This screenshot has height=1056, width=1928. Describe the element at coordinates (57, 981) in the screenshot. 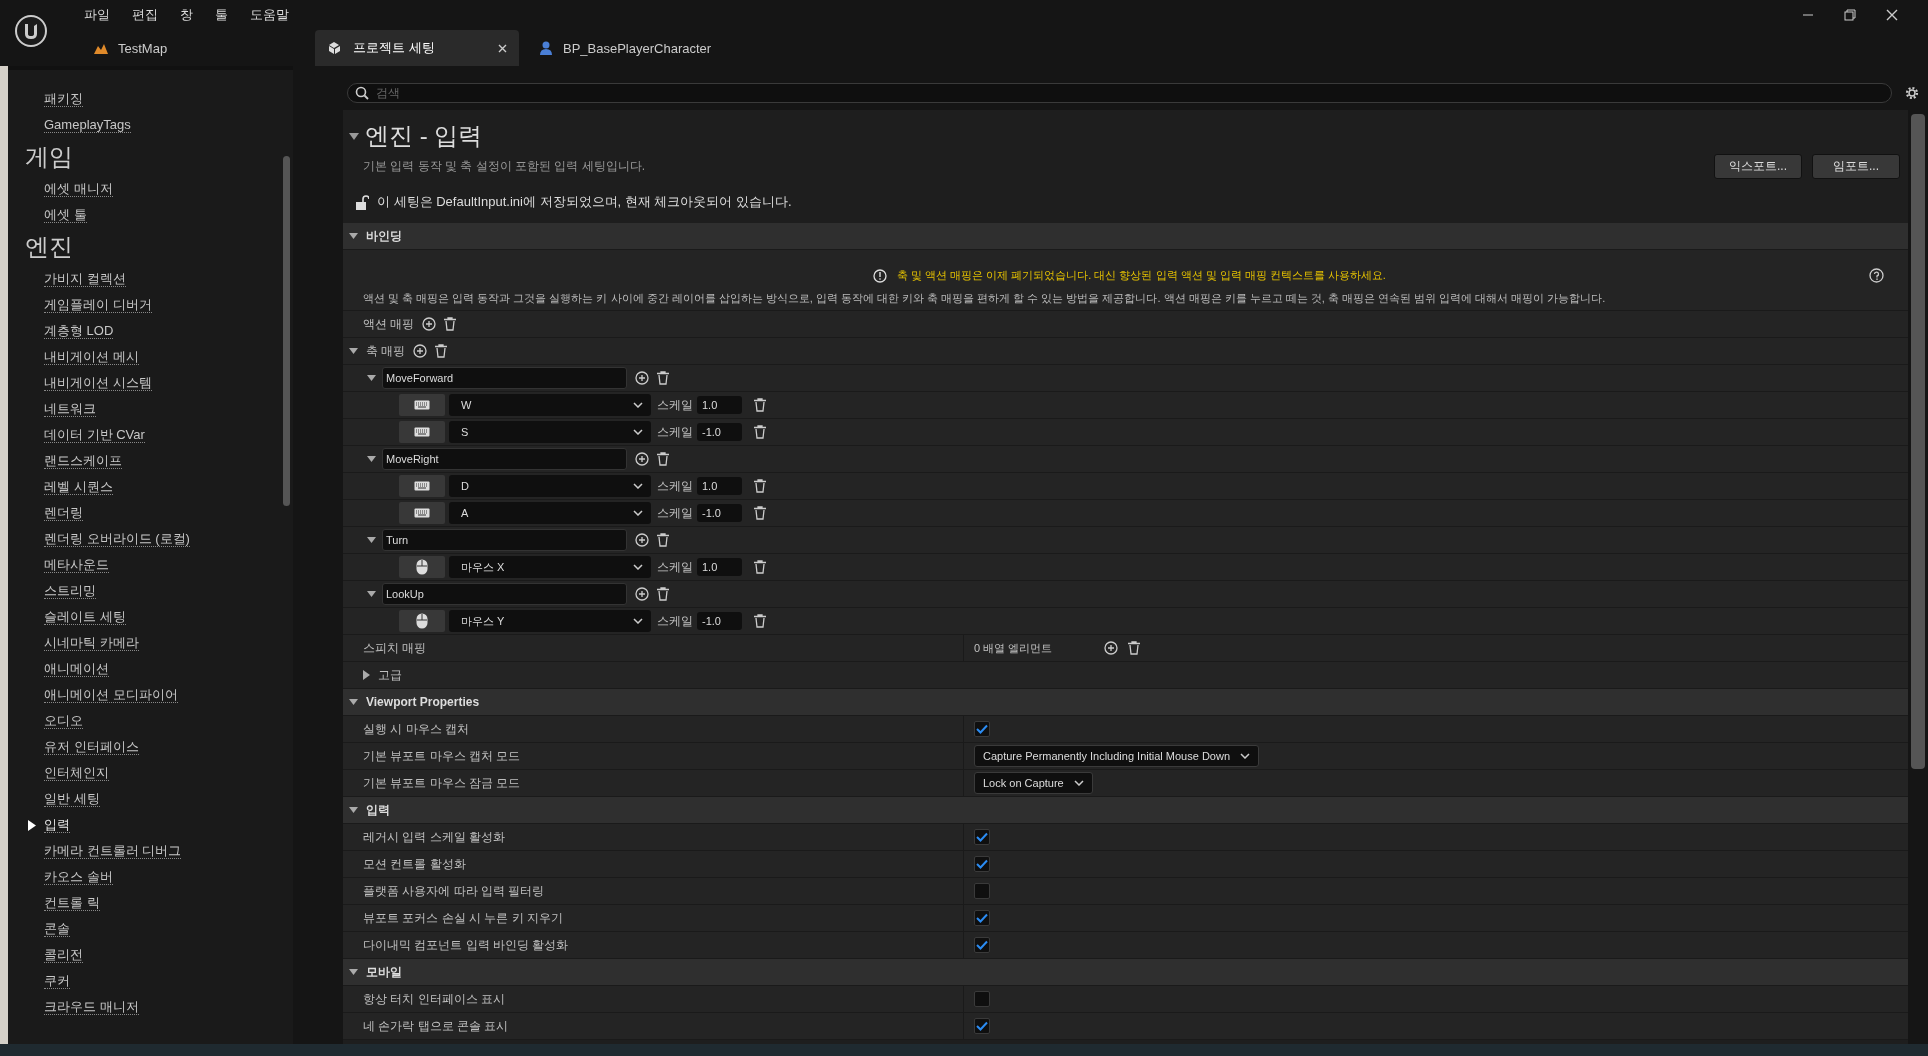

I see `settings-link: 쿠커` at that location.